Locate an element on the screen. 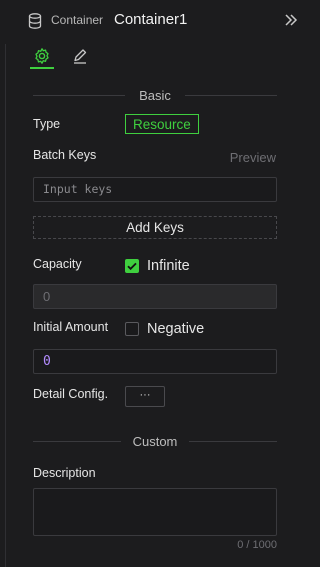  description-label: Description is located at coordinates (64, 473).